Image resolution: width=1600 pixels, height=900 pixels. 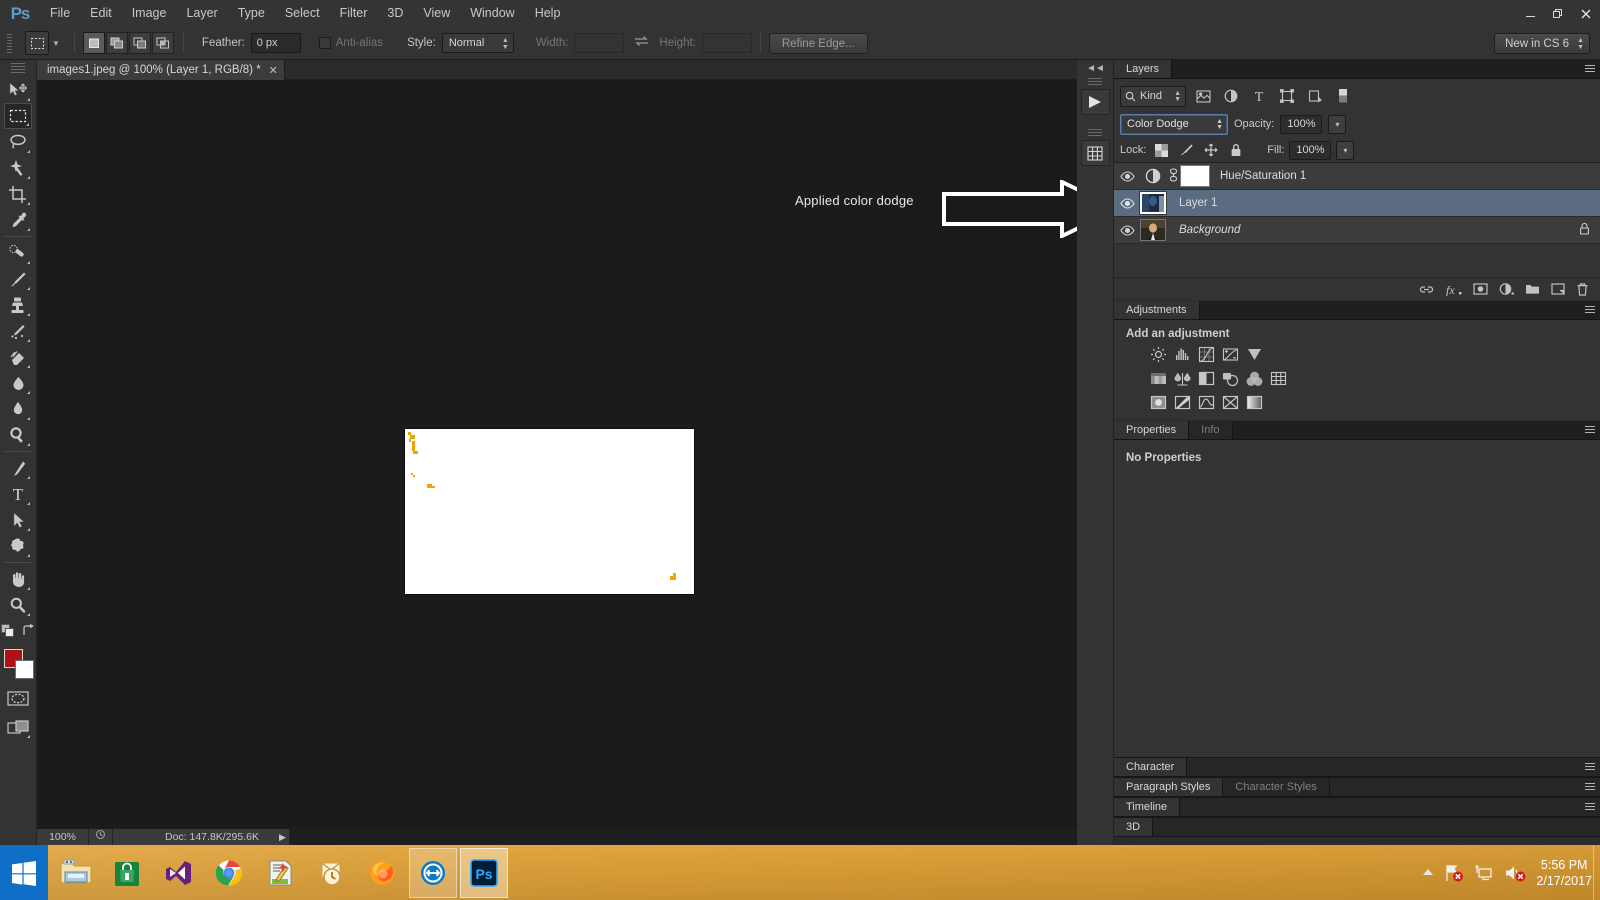 I want to click on opacity-input: 100%, so click(x=1301, y=124).